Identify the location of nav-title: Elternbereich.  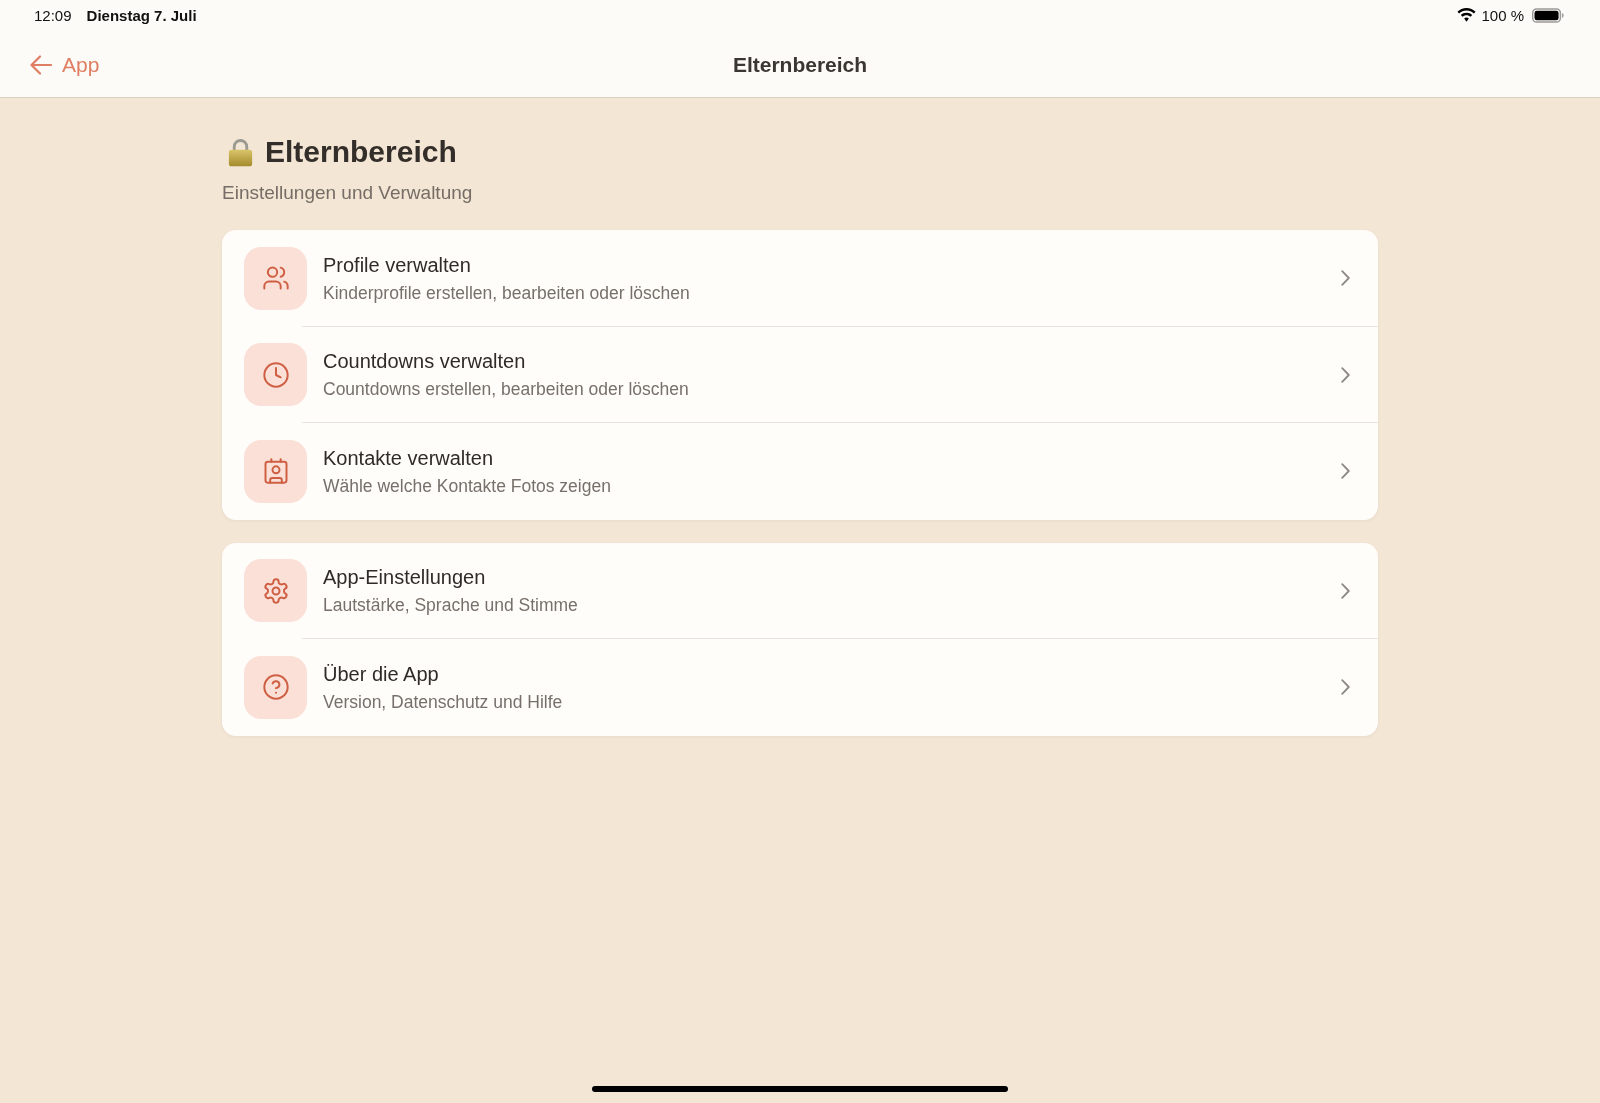
(800, 64).